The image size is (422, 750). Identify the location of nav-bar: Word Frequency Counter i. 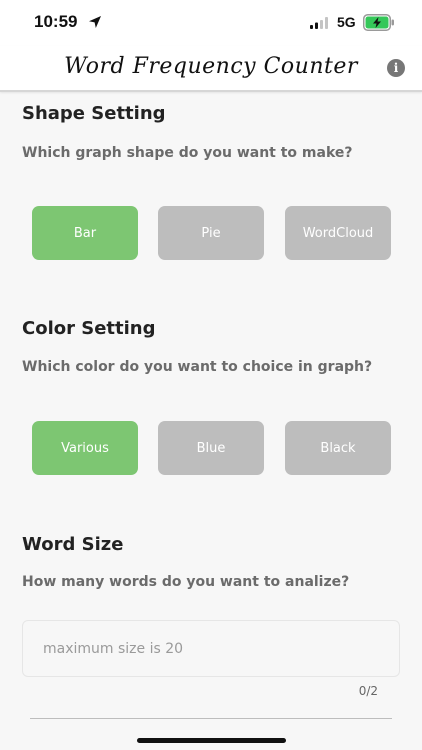
(211, 69).